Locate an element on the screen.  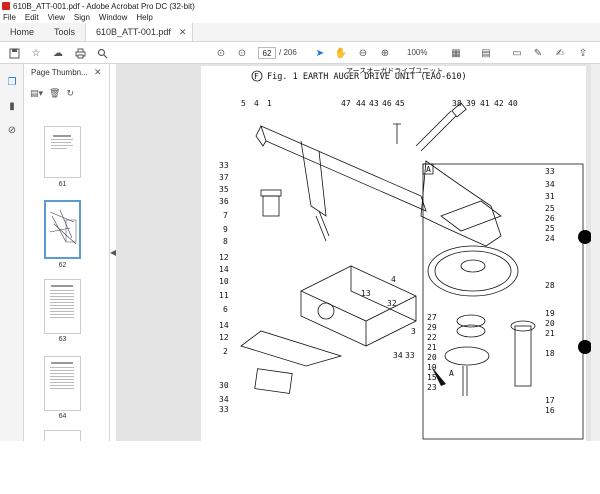
highlight-pen-icon: ✎ is located at coordinates (538, 53).